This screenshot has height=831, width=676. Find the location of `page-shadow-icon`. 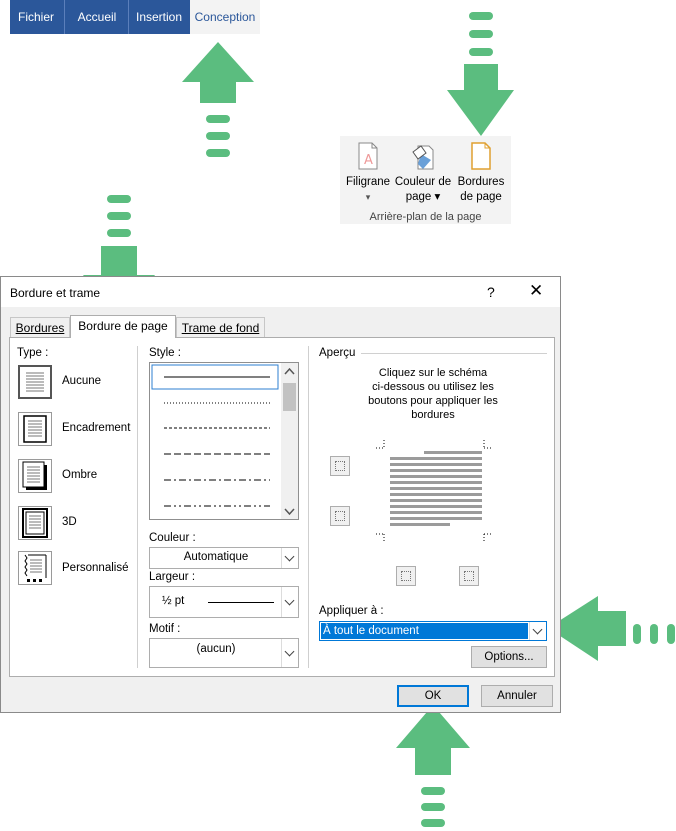

page-shadow-icon is located at coordinates (34, 475).